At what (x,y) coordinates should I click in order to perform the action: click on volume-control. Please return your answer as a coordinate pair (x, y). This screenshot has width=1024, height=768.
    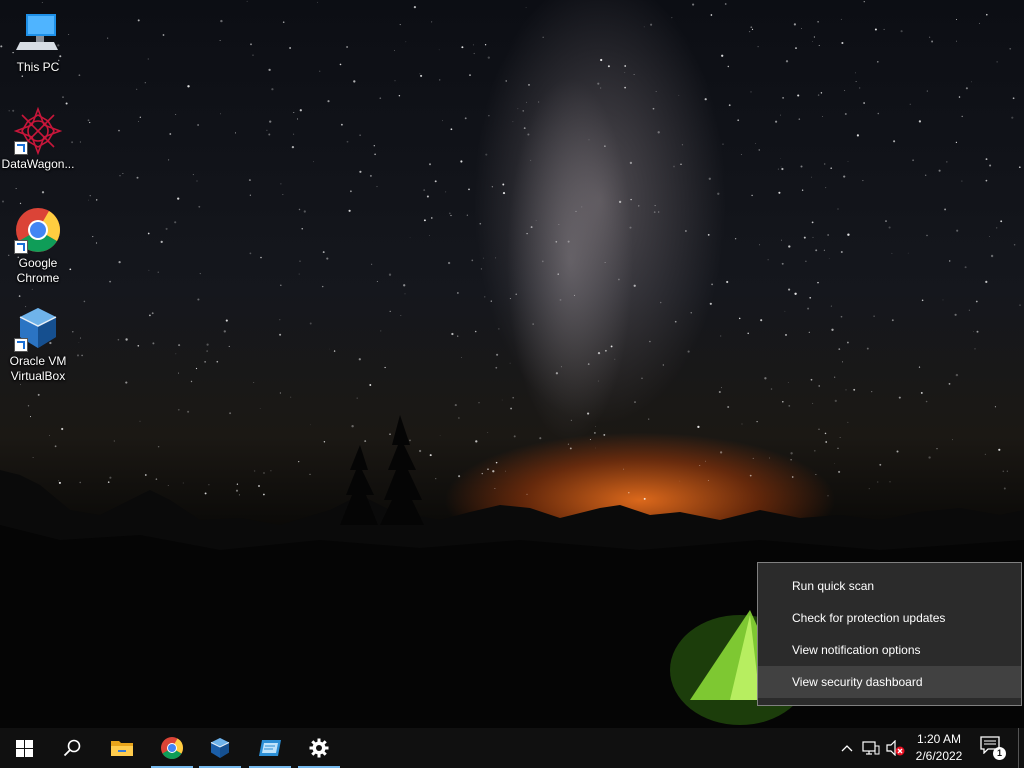
    Looking at the image, I should click on (895, 748).